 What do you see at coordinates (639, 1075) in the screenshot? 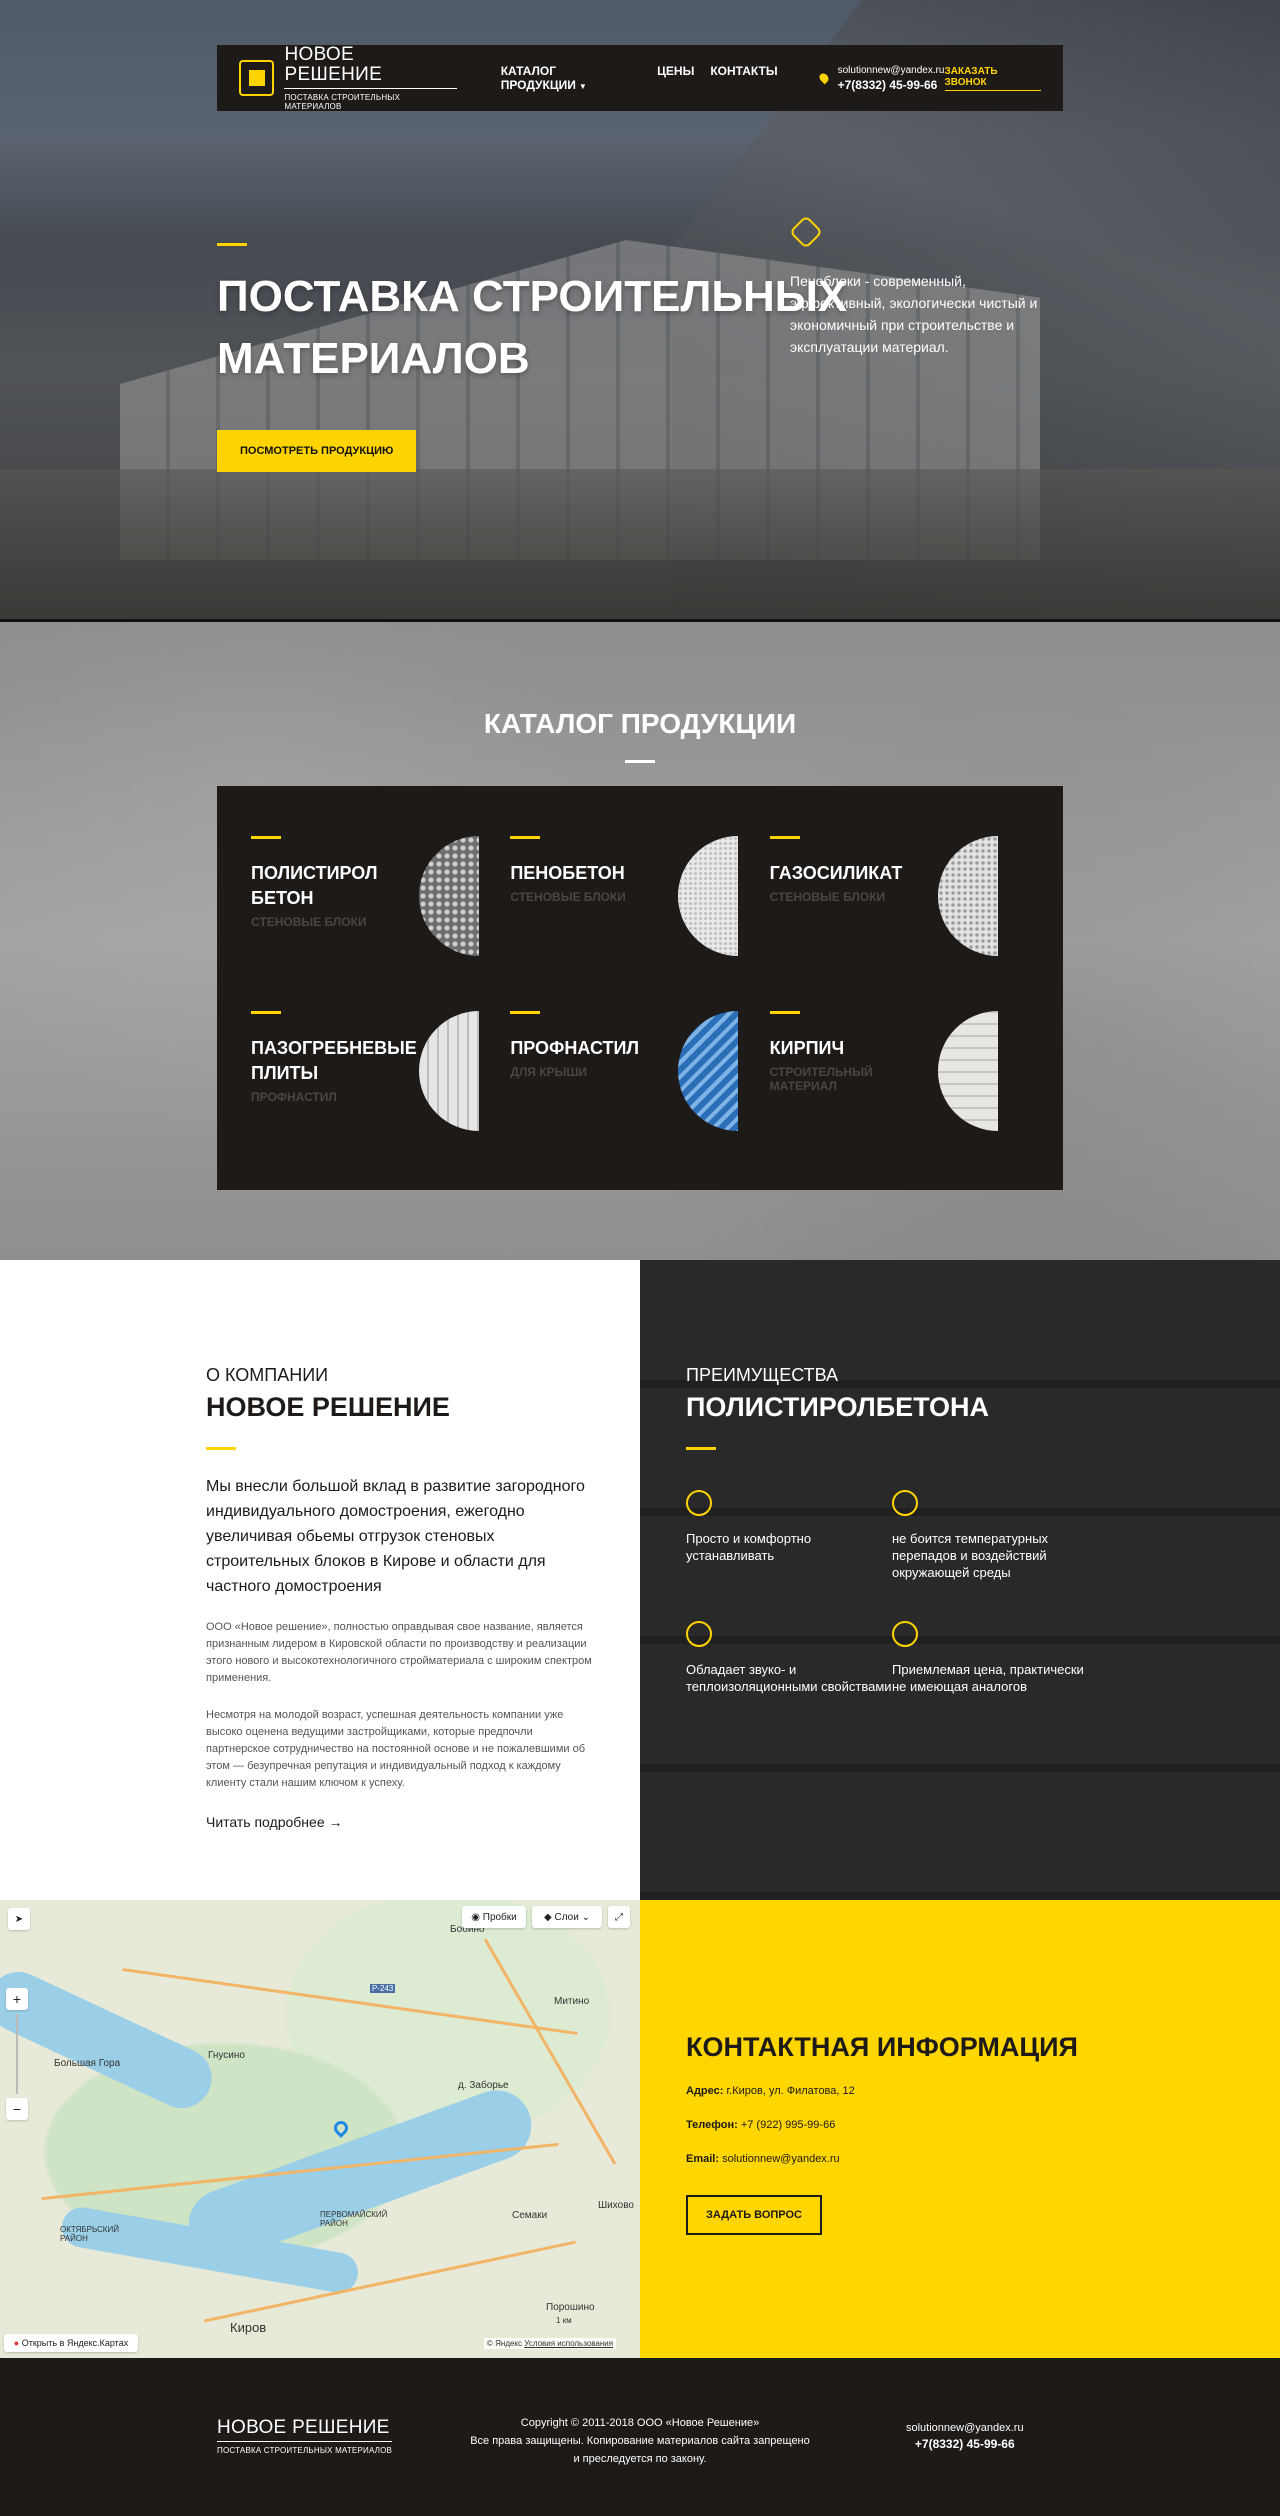
I see `catalog-item-profiled-sheet: ПРОФНАСТИЛ ДЛЯ КРЫШИ` at bounding box center [639, 1075].